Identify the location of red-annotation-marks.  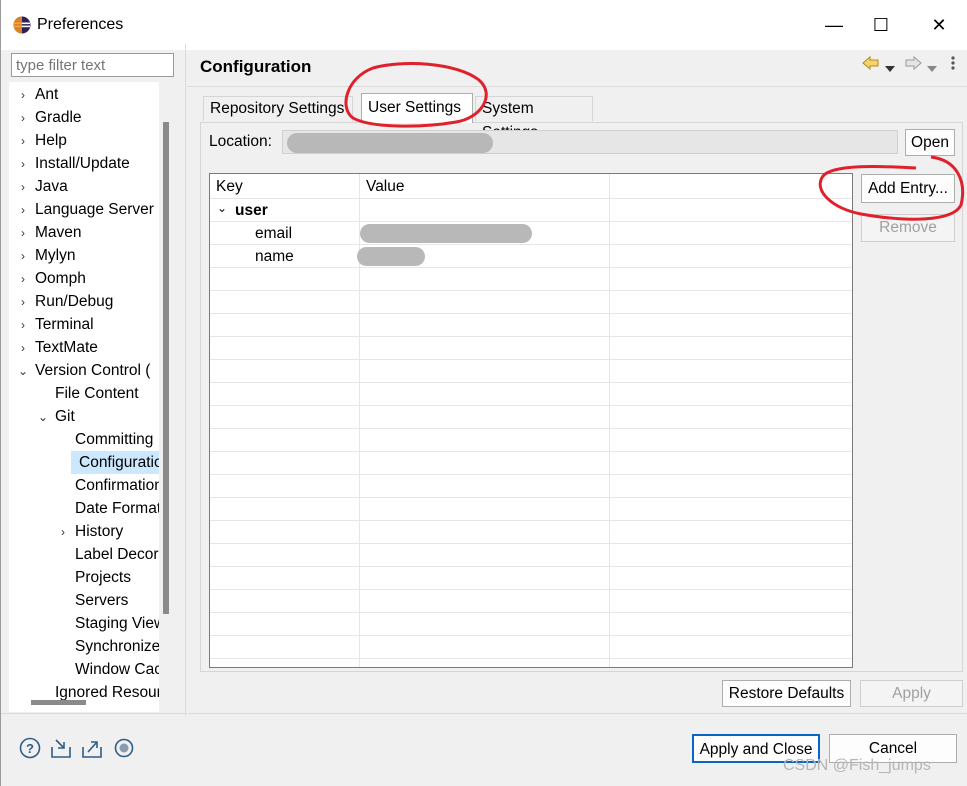
(654, 141).